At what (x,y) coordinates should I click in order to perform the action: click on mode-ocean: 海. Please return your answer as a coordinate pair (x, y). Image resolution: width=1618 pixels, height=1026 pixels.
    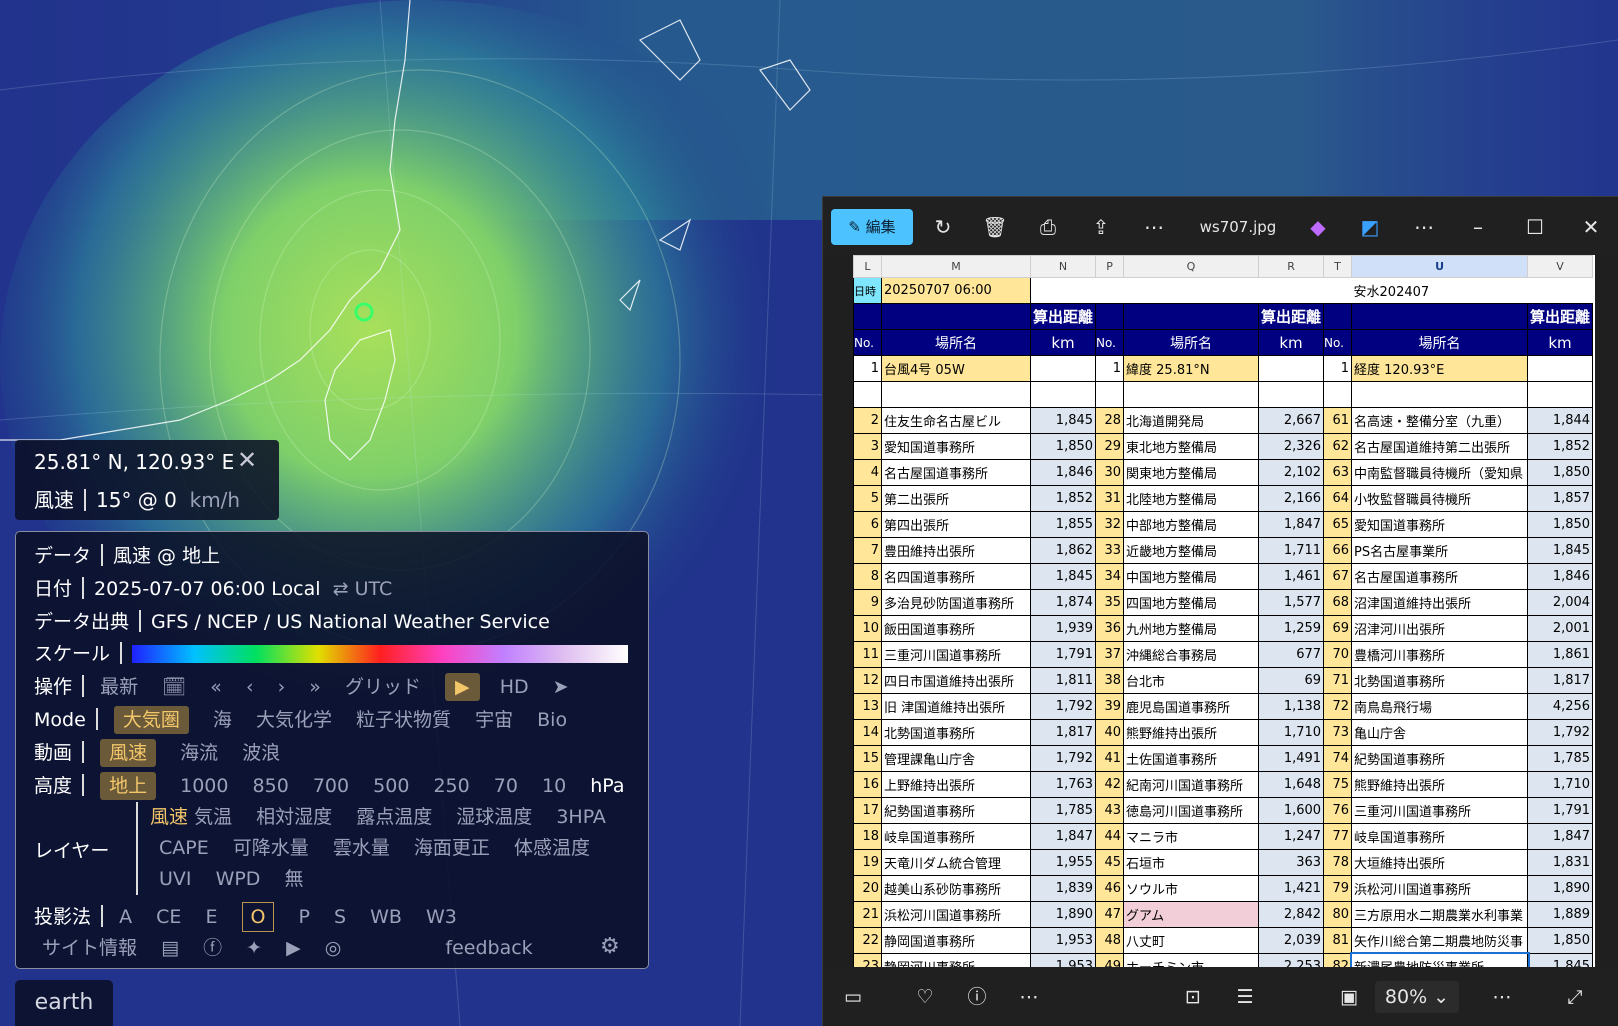
    Looking at the image, I should click on (222, 720).